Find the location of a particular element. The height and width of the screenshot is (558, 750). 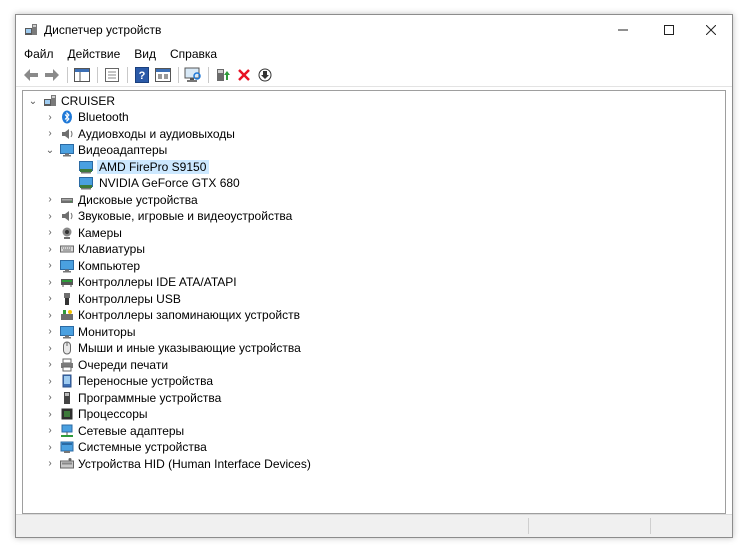

monitor-icon is located at coordinates (67, 265).